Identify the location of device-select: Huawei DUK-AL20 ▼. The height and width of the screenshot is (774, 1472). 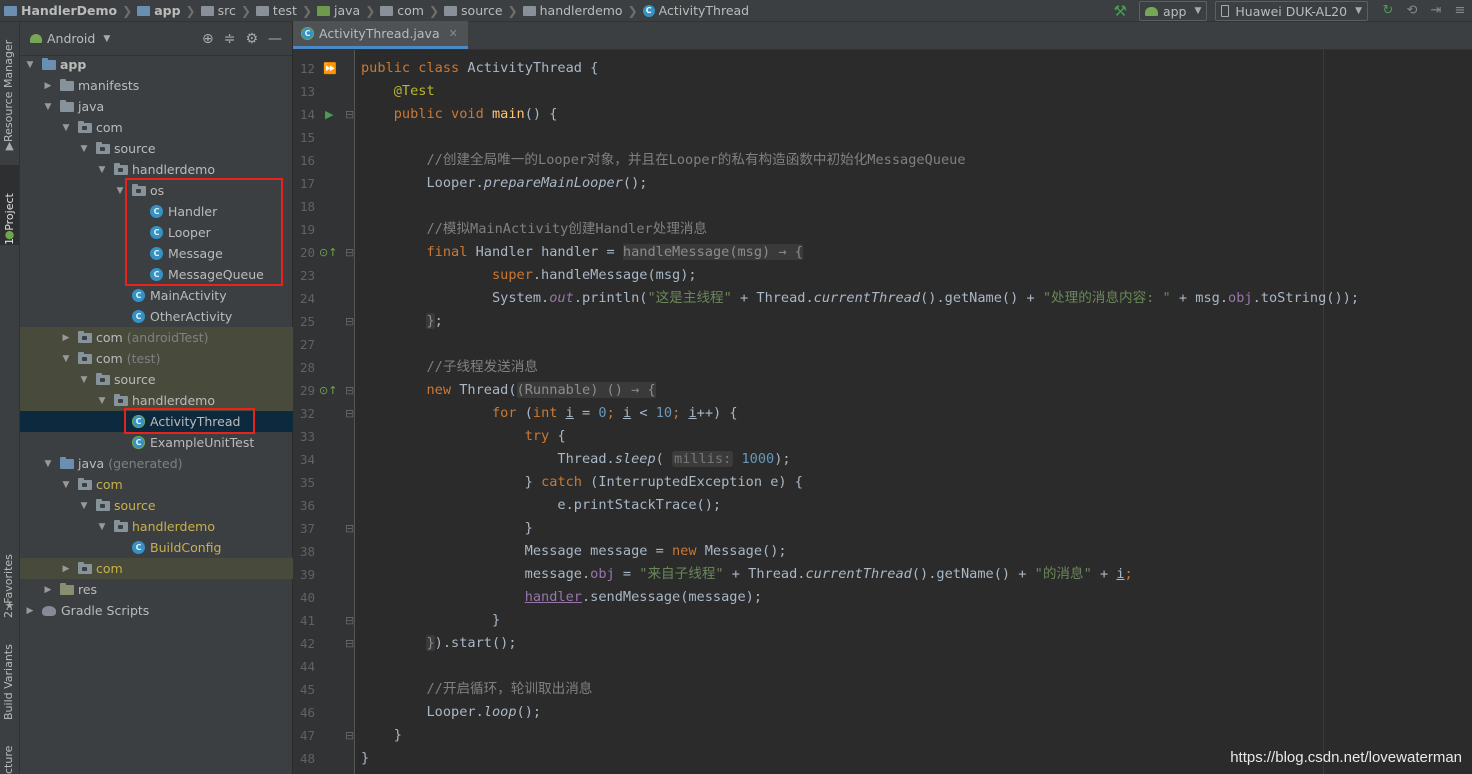
(1291, 11).